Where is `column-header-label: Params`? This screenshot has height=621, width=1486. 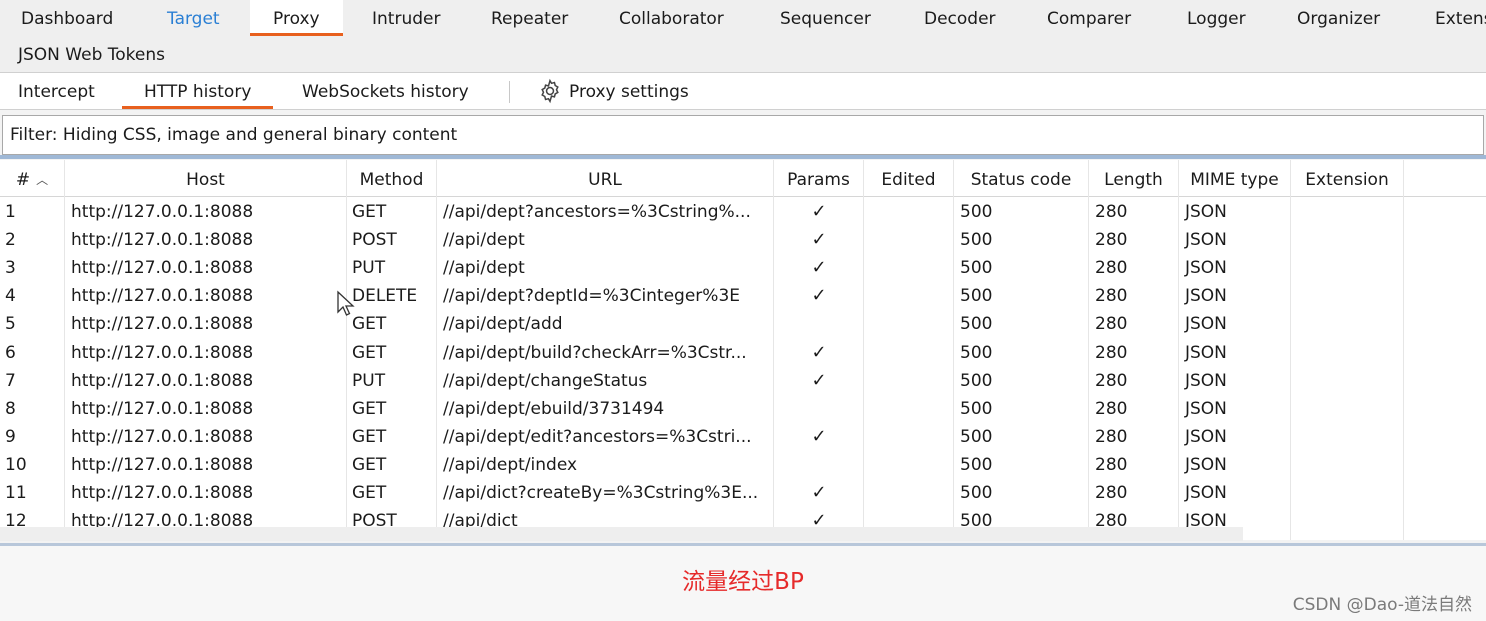
column-header-label: Params is located at coordinates (818, 180).